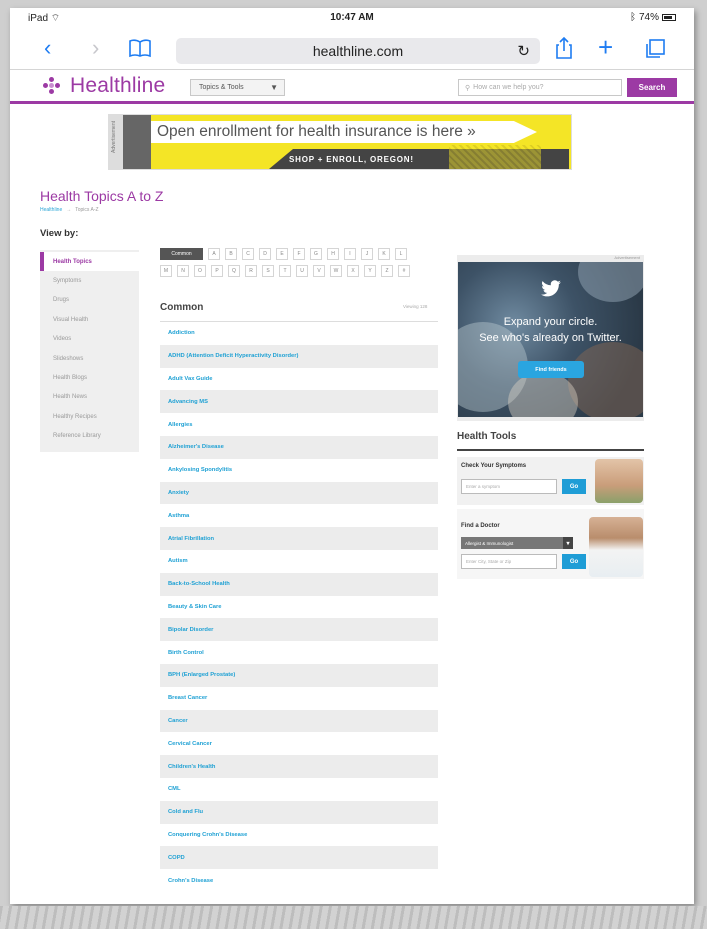 This screenshot has height=929, width=707. What do you see at coordinates (299, 515) in the screenshot?
I see `topic-link: Asthma` at bounding box center [299, 515].